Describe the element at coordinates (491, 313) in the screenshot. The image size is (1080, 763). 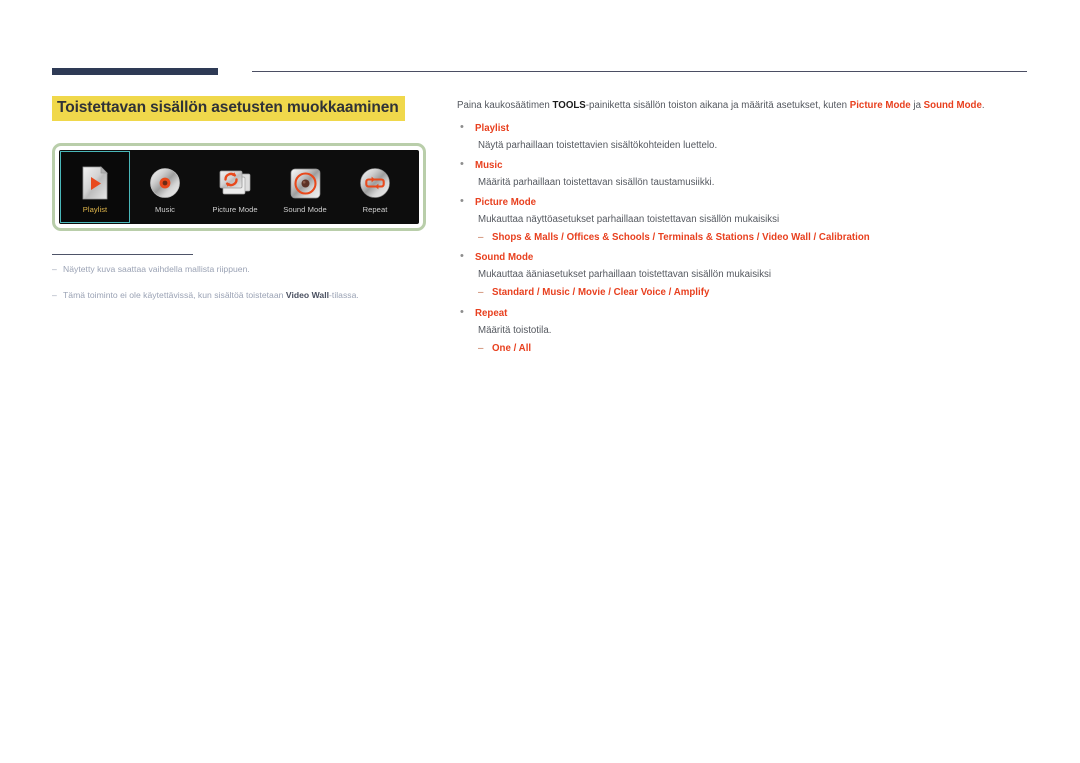
I see `section-title: Repeat` at that location.